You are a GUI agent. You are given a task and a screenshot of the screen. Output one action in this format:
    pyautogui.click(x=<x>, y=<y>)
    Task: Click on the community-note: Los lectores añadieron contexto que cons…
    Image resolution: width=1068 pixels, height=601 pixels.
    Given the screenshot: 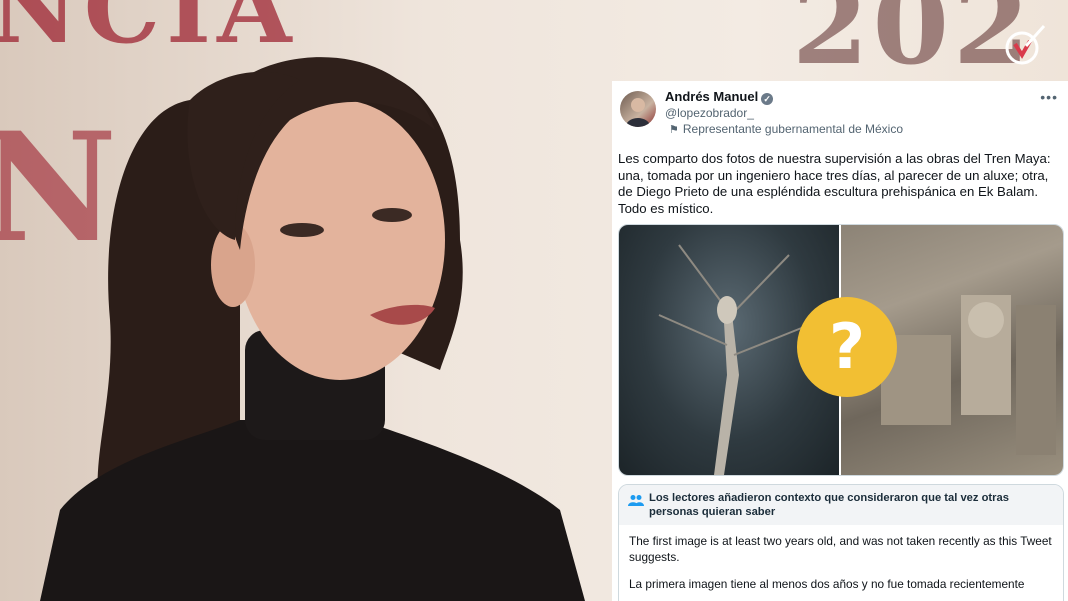 What is the action you would take?
    pyautogui.click(x=841, y=542)
    